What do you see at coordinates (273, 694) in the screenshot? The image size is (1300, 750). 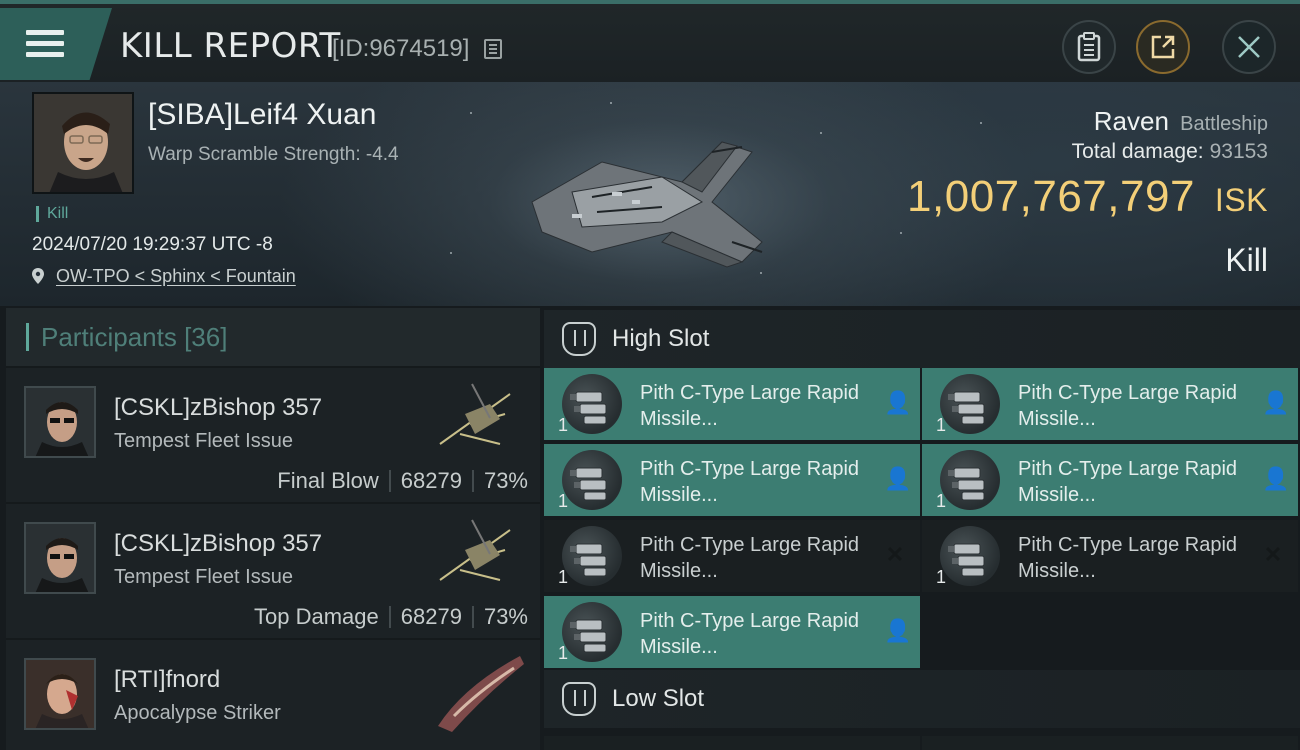 I see `participant-row: + [RTI]fnord Apocalypse Striker` at bounding box center [273, 694].